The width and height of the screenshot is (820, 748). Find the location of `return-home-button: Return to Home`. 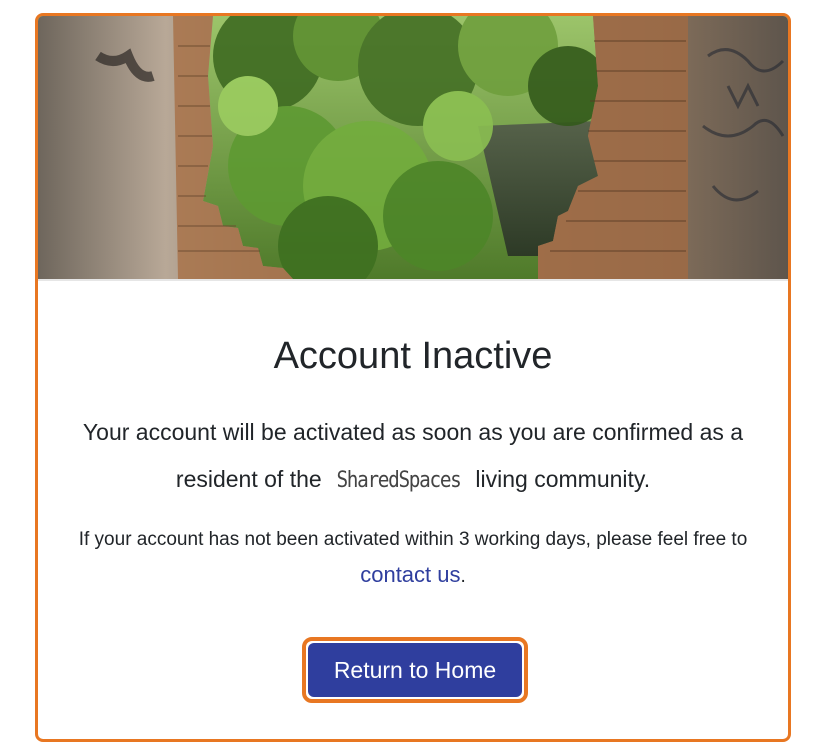

return-home-button: Return to Home is located at coordinates (415, 670).